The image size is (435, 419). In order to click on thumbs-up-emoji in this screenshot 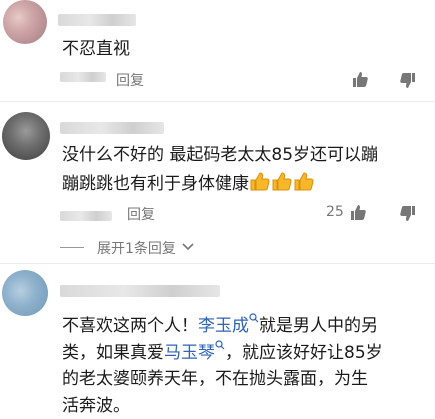, I will do `click(282, 181)`.